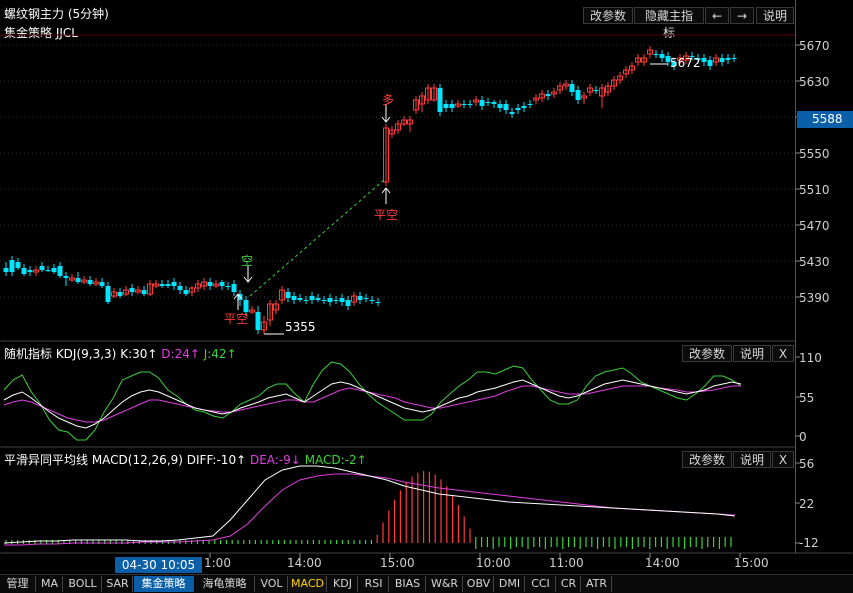 This screenshot has height=593, width=853. Describe the element at coordinates (541, 584) in the screenshot. I see `tab-cci: CCI` at that location.